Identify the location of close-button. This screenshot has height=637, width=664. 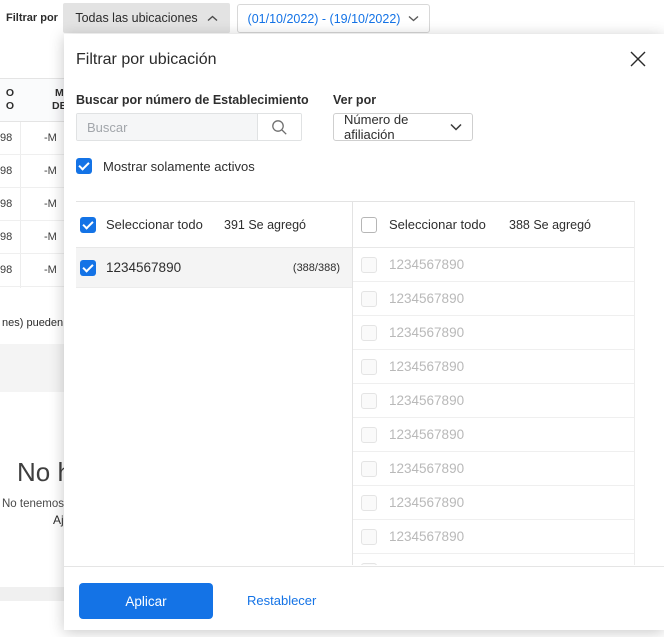
(638, 59).